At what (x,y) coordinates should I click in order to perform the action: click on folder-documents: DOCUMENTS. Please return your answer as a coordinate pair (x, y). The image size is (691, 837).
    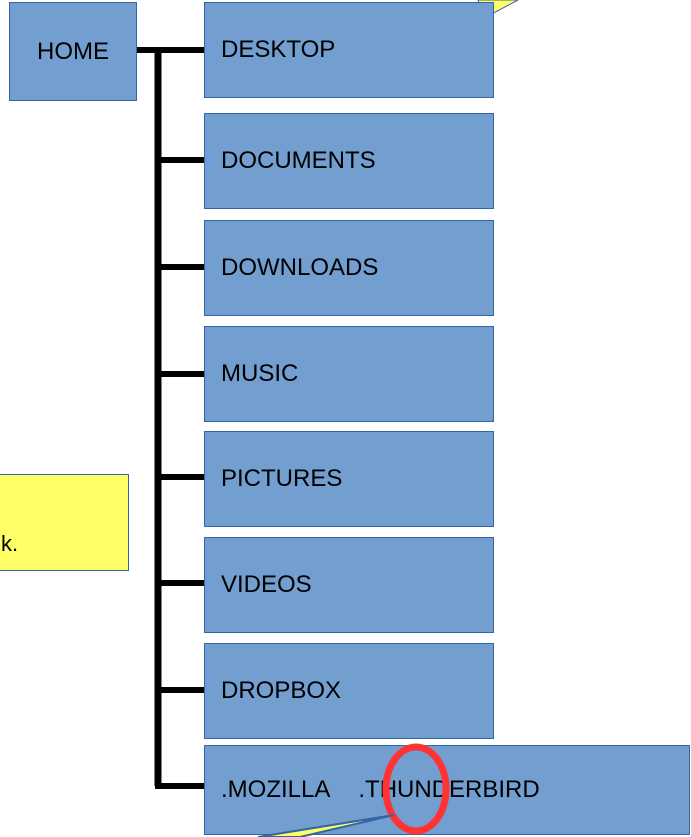
    Looking at the image, I should click on (349, 161).